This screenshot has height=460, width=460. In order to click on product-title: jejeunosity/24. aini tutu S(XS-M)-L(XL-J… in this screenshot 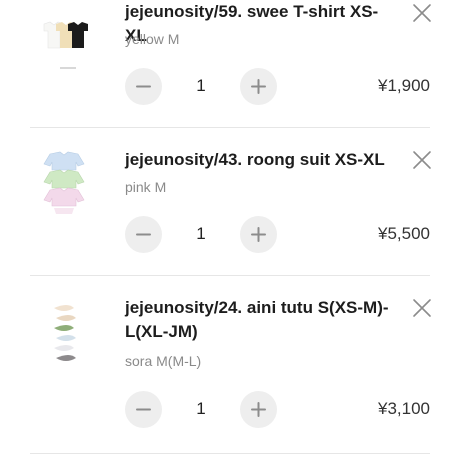, I will do `click(260, 320)`.